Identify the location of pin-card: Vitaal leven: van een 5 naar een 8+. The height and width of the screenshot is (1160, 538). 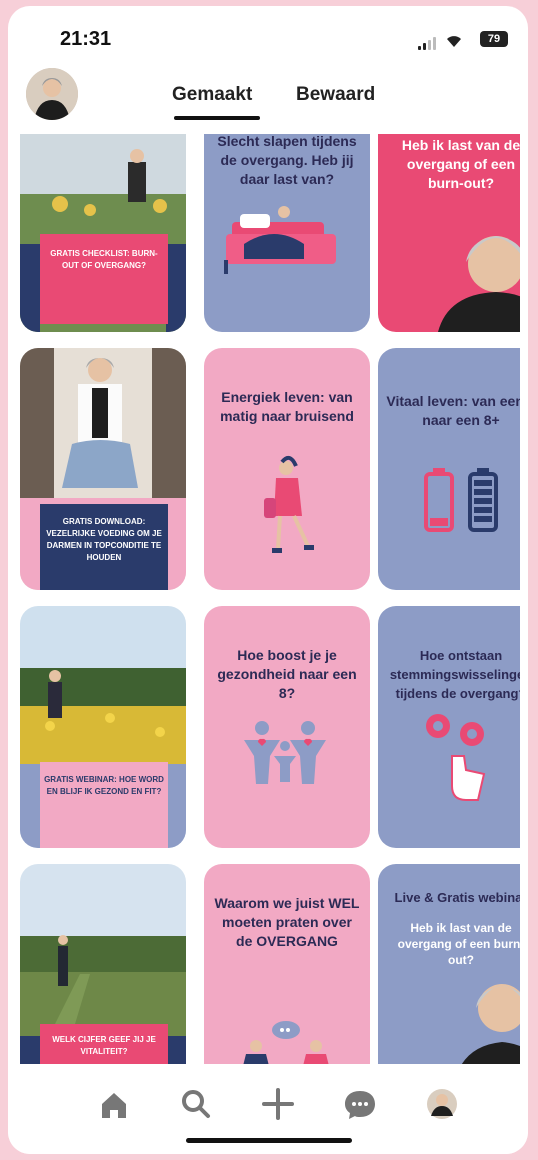
(449, 469).